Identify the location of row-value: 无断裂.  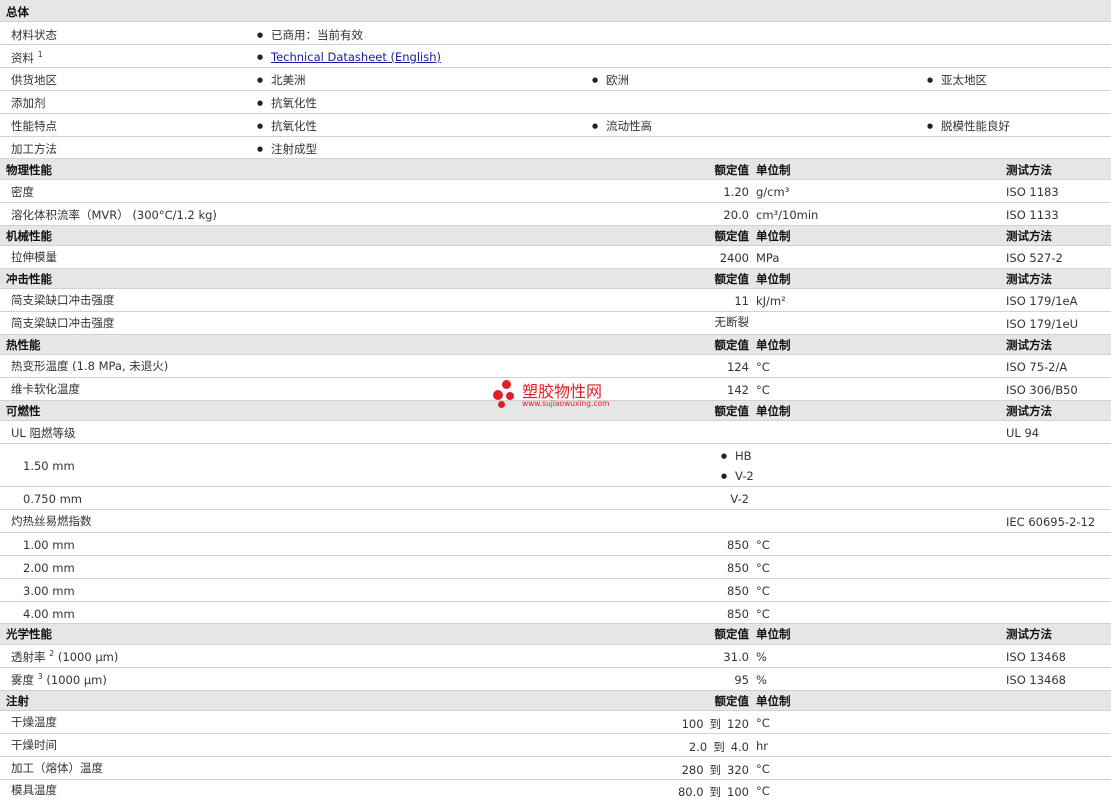
(732, 322).